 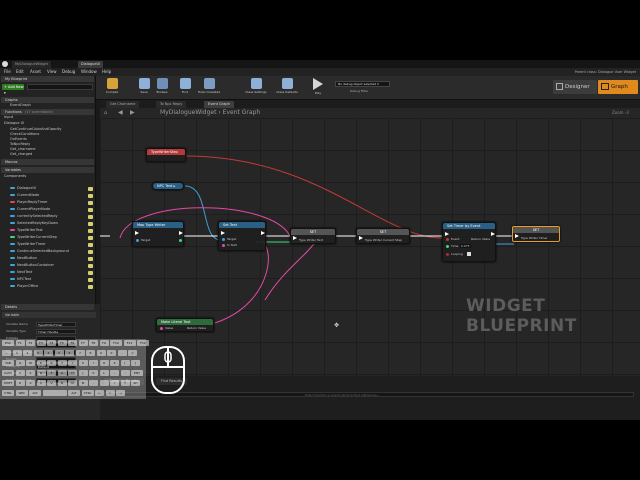 I want to click on looping-pin, so click(x=447, y=254).